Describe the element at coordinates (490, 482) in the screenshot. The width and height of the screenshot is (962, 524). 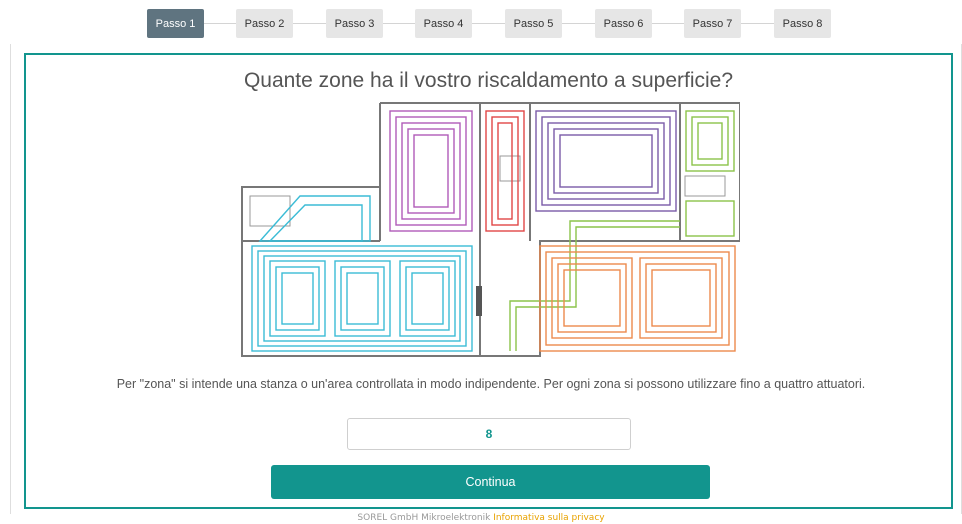
I see `continue-button: Continua` at that location.